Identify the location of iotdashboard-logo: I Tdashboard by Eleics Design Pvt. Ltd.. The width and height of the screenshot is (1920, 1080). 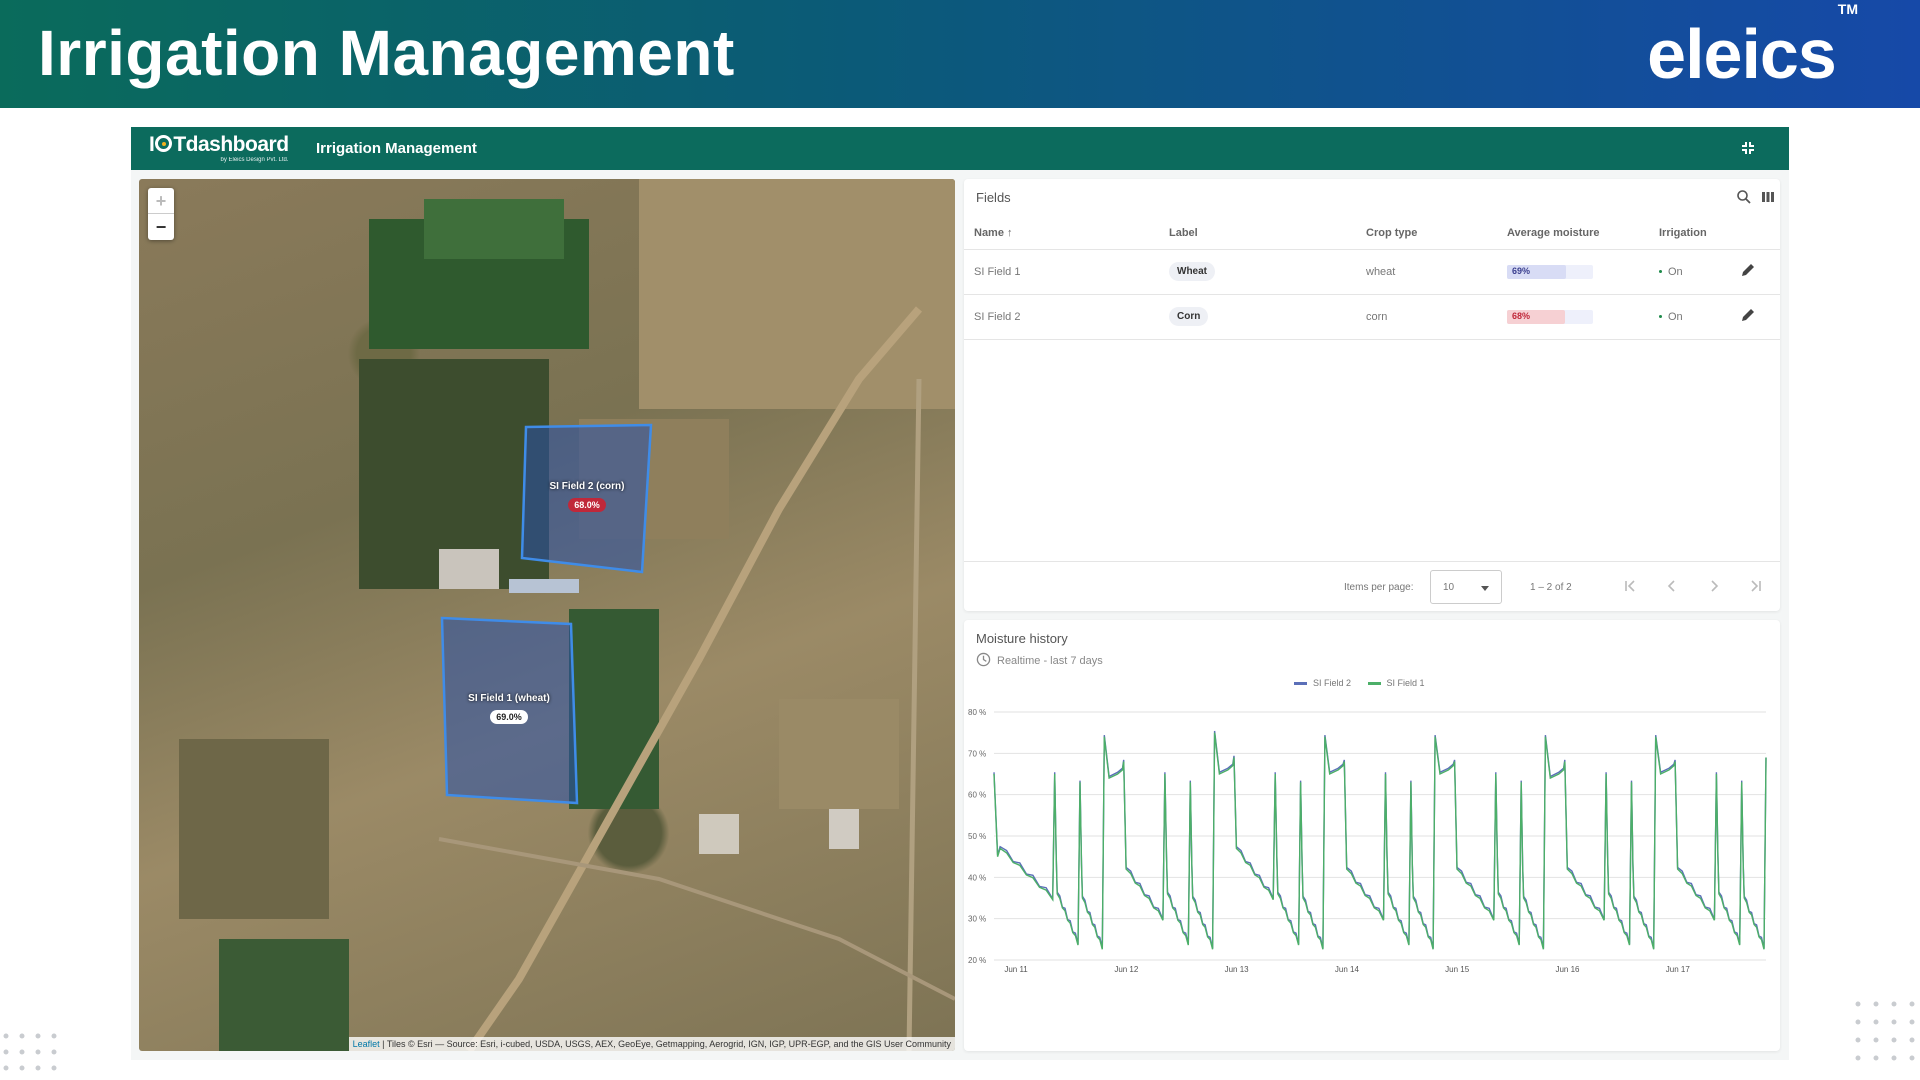
(219, 148).